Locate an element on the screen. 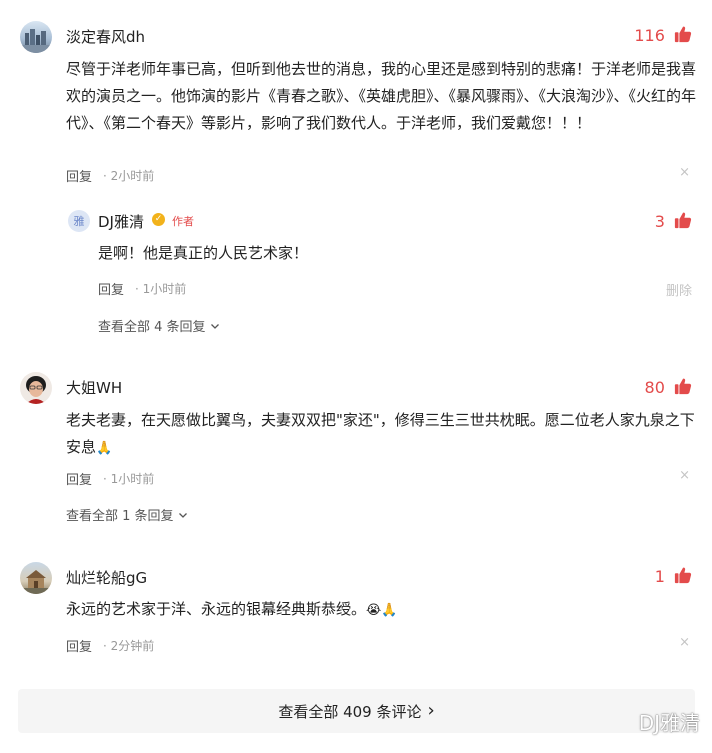 This screenshot has width=712, height=753. watermark-text: DJ雅清 is located at coordinates (669, 723).